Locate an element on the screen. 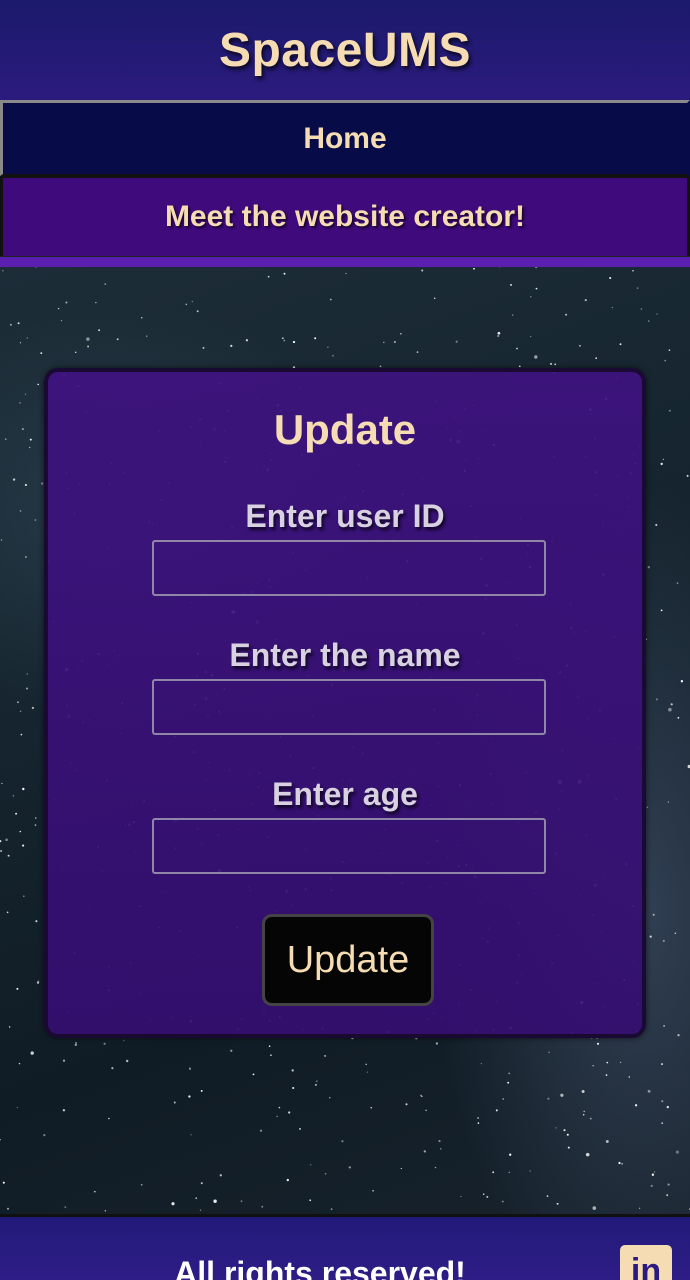 This screenshot has height=1280, width=690. form-title: Update is located at coordinates (345, 429).